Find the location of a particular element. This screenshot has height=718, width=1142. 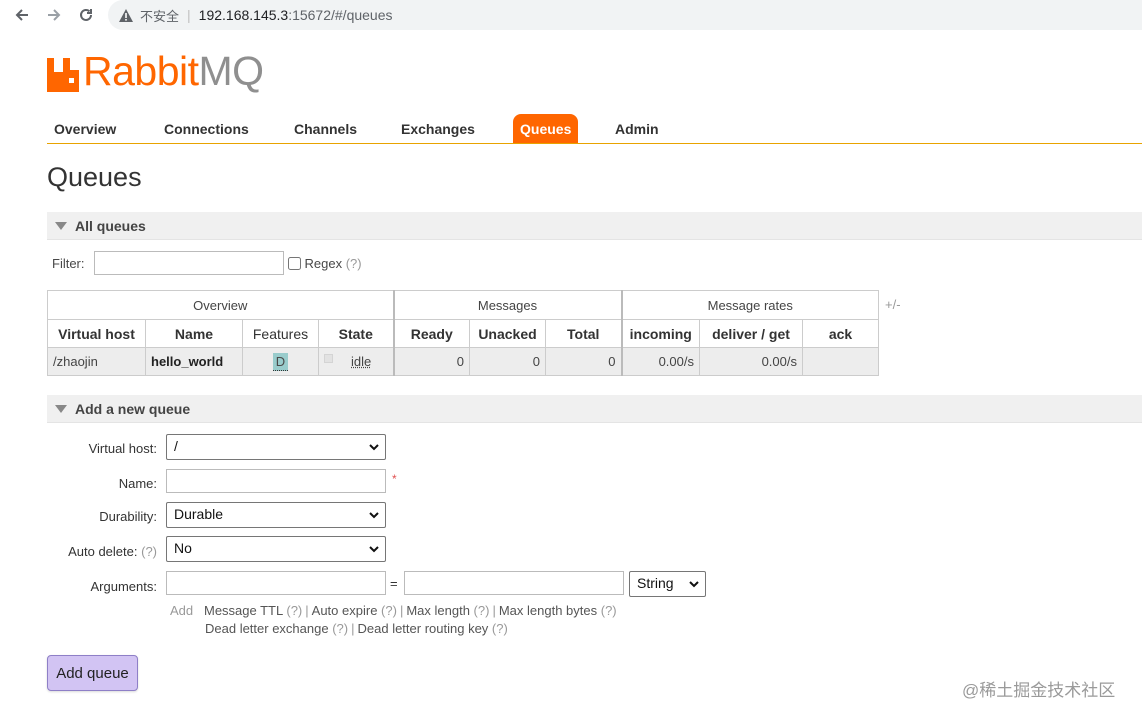

table-group-header-row: Overview Messages Message rates is located at coordinates (463, 305).